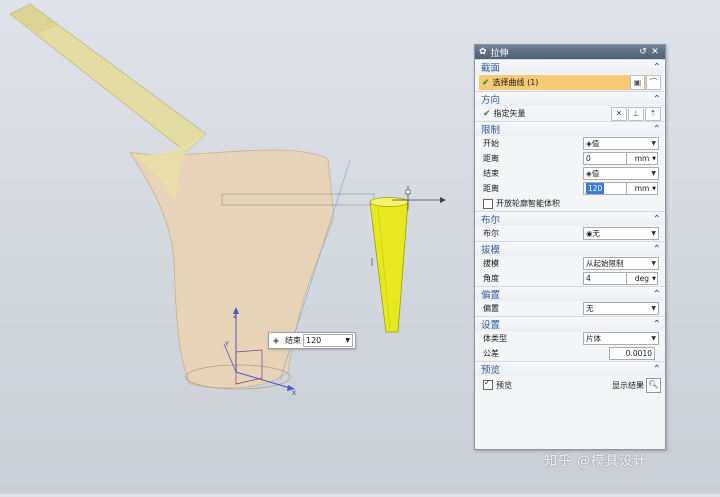 The width and height of the screenshot is (720, 497). I want to click on watermark: 知乎 @模具设计, so click(596, 461).